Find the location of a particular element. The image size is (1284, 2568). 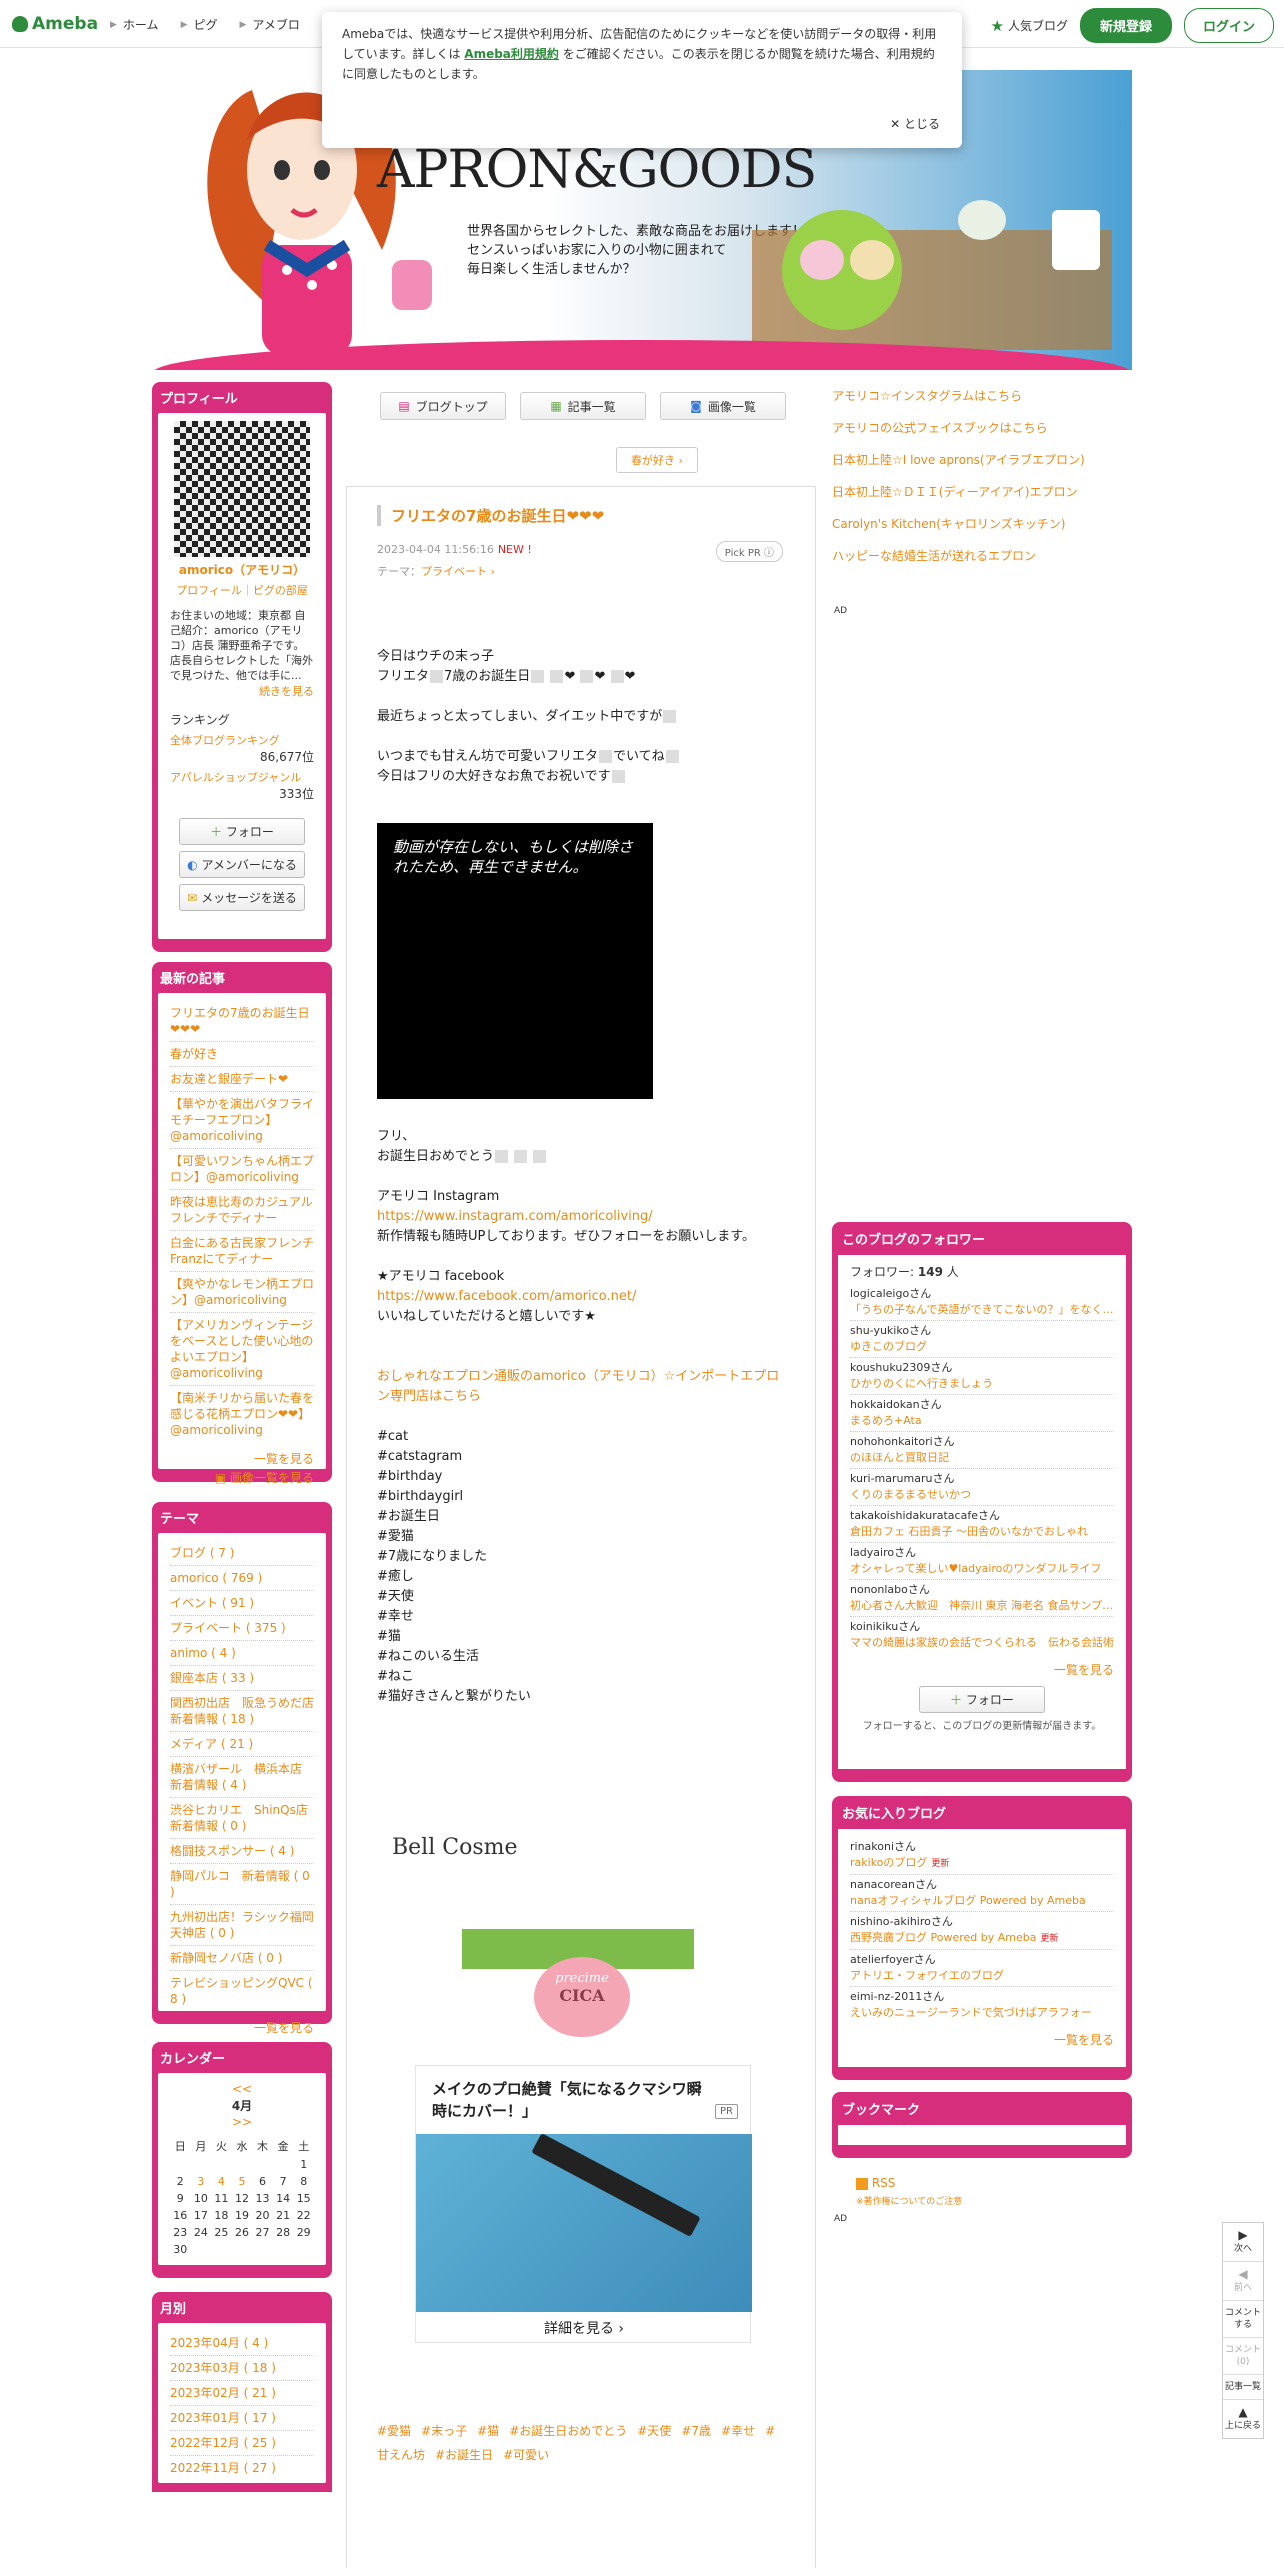

follower-blog-link: ひかりのくにへ行きましょう is located at coordinates (982, 1384).